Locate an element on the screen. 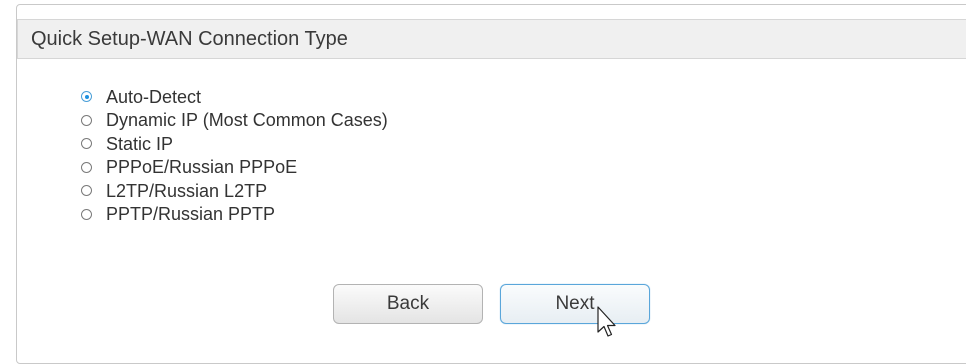 The height and width of the screenshot is (364, 966). wan-option-dynamic-ip: Dynamic IP (Most Common Cases) is located at coordinates (378, 121).